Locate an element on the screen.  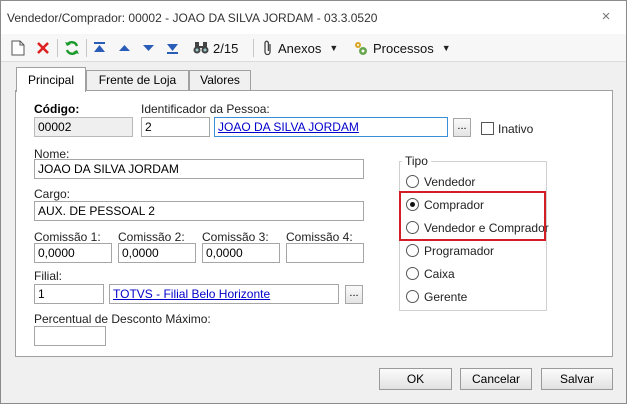
anexos-label: Anexos is located at coordinates (300, 48).